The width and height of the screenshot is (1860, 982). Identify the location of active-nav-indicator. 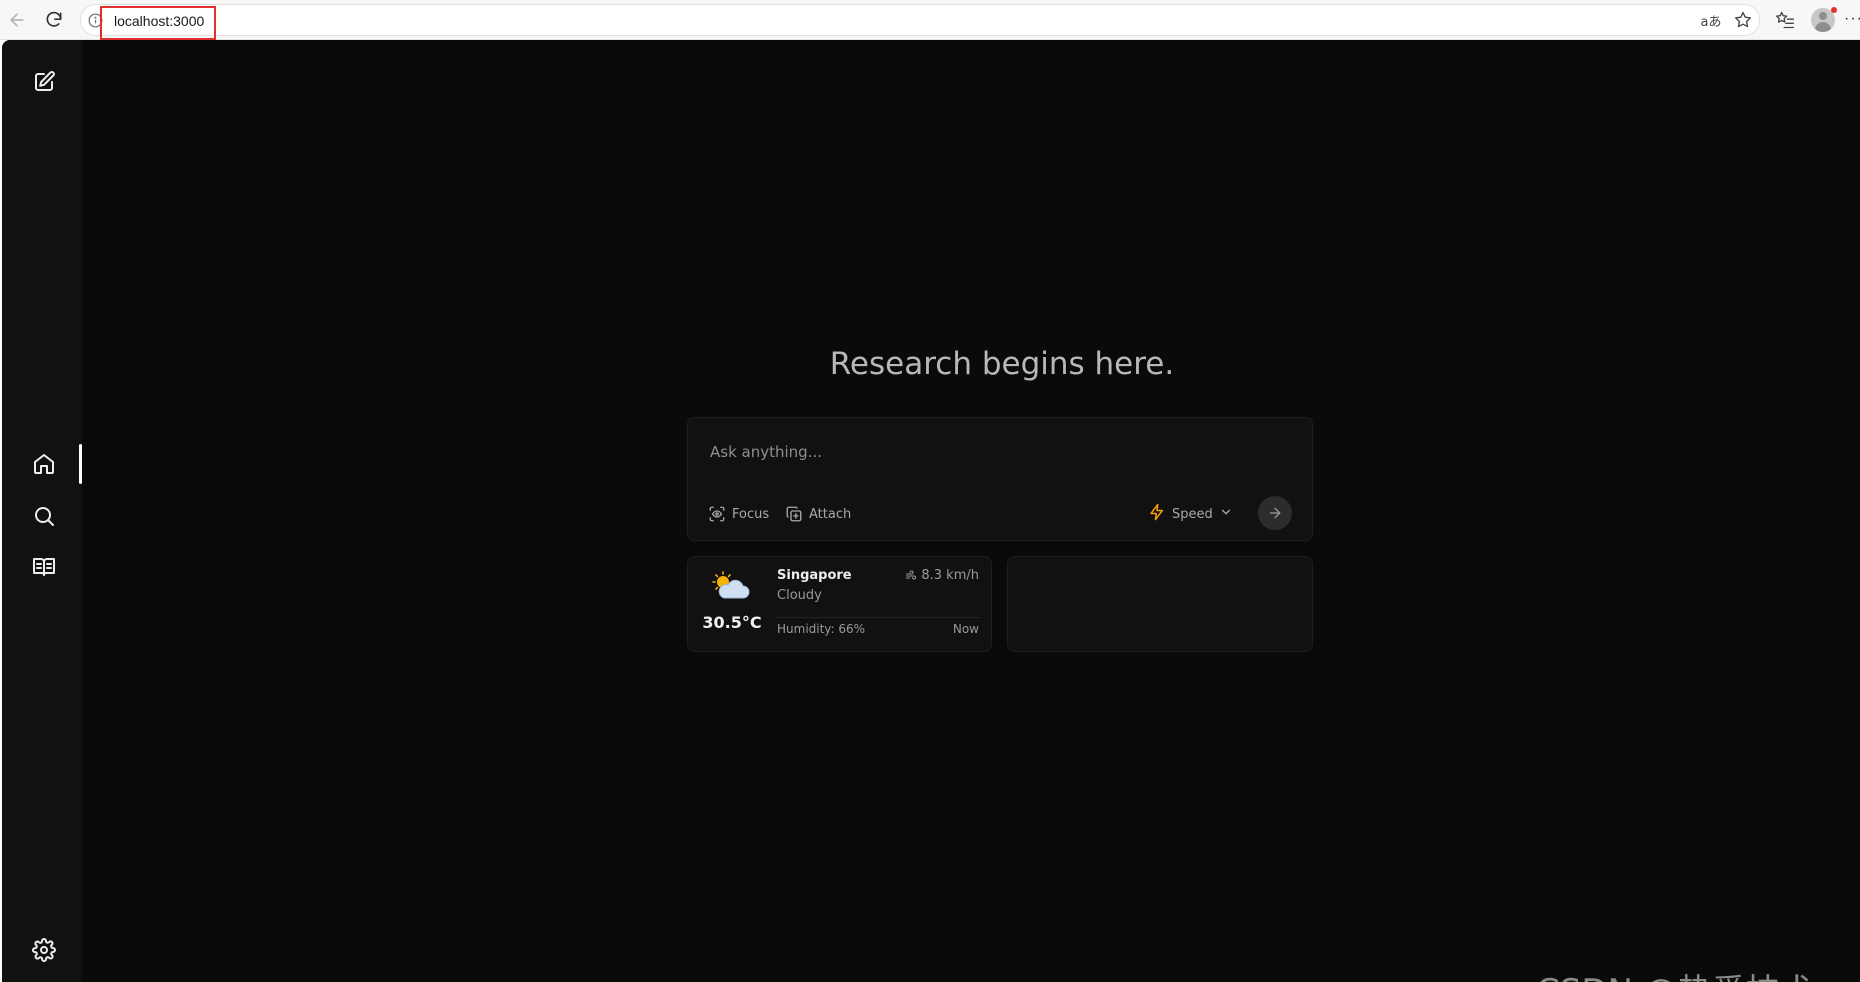
(80, 464).